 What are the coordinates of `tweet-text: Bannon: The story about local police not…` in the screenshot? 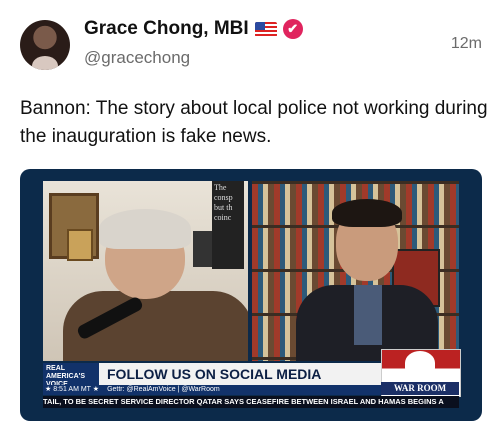 It's located at (254, 122).